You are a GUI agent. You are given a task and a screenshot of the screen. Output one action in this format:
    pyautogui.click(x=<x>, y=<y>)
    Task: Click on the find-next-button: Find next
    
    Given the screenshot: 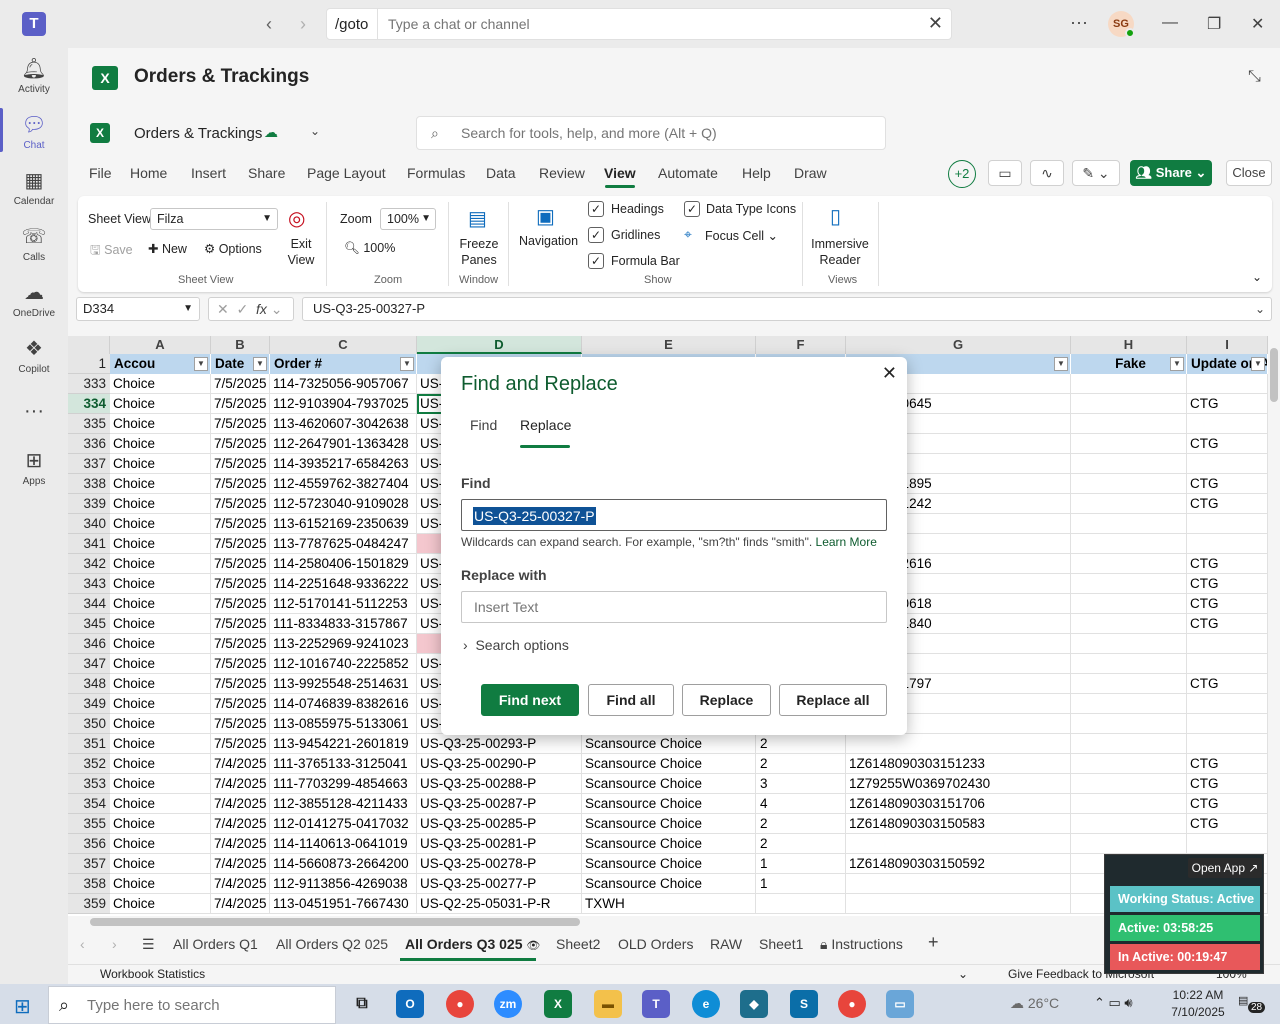 What is the action you would take?
    pyautogui.click(x=530, y=700)
    